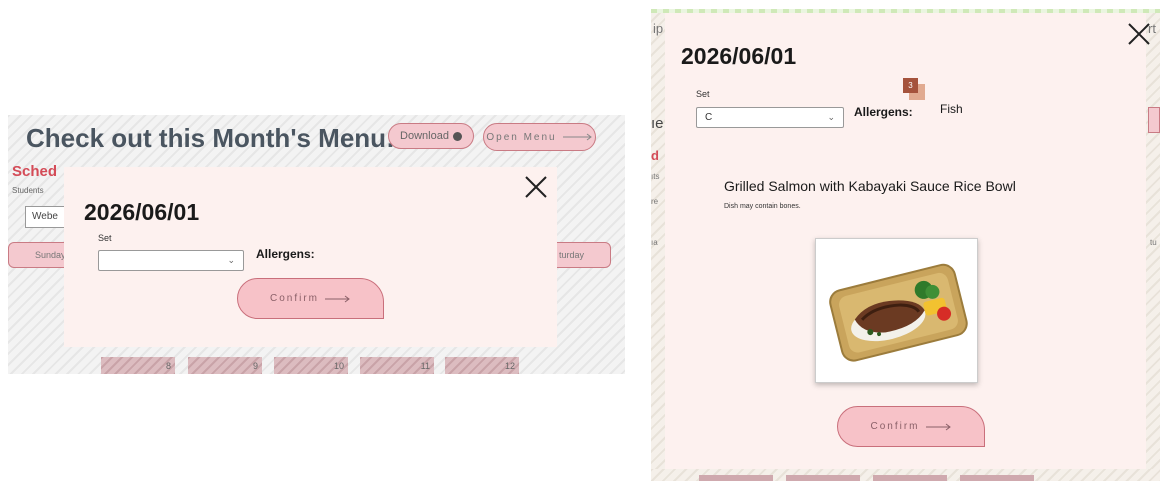 The image size is (1171, 481). I want to click on edge-fragment: ıa, so click(654, 242).